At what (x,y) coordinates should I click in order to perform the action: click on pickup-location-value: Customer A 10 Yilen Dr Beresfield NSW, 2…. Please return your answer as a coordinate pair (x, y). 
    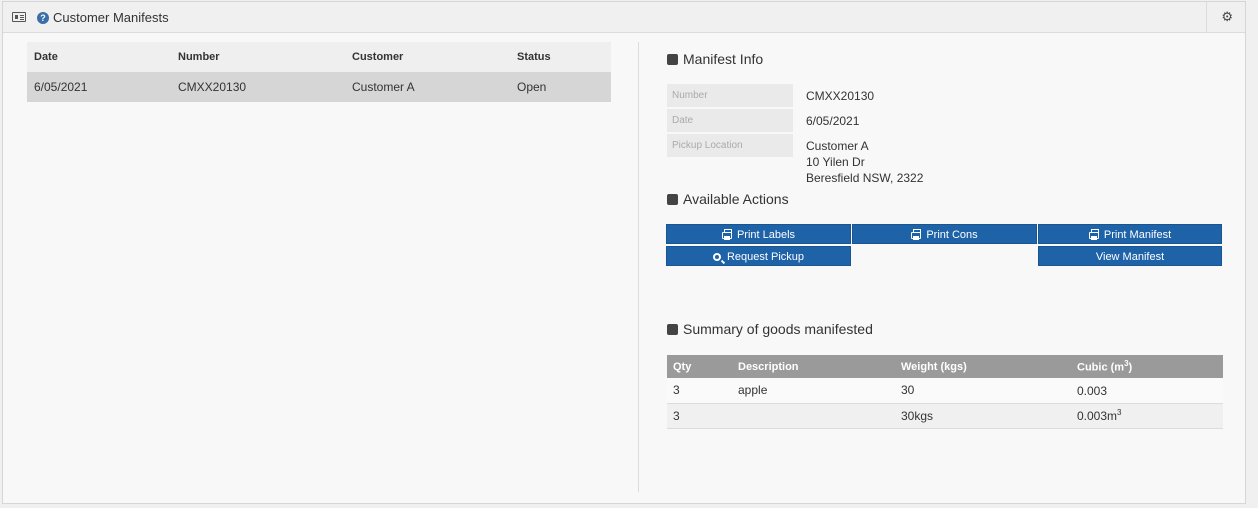
    Looking at the image, I should click on (864, 162).